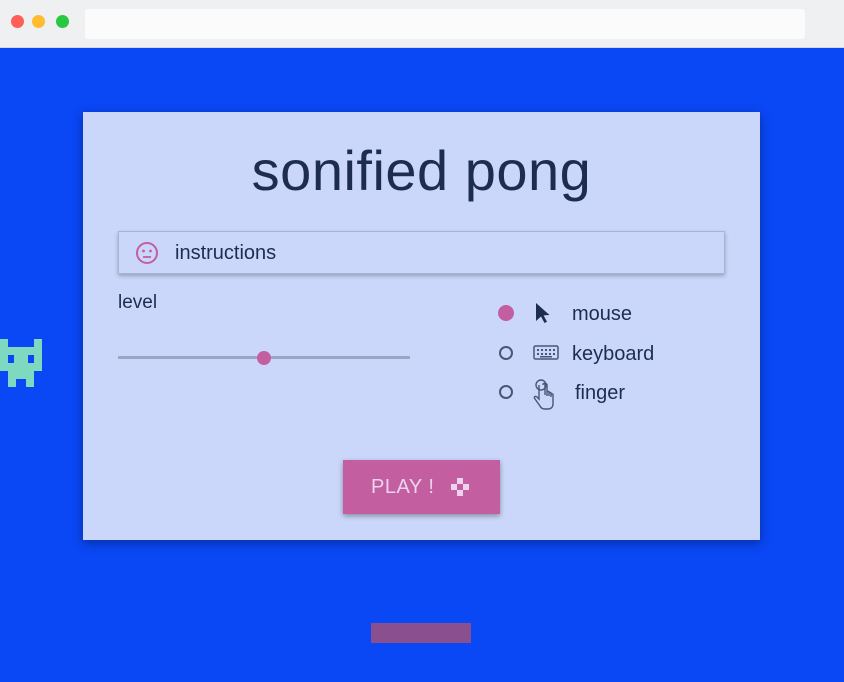 Image resolution: width=844 pixels, height=682 pixels. Describe the element at coordinates (421, 252) in the screenshot. I see `instructions-button: instructions` at that location.